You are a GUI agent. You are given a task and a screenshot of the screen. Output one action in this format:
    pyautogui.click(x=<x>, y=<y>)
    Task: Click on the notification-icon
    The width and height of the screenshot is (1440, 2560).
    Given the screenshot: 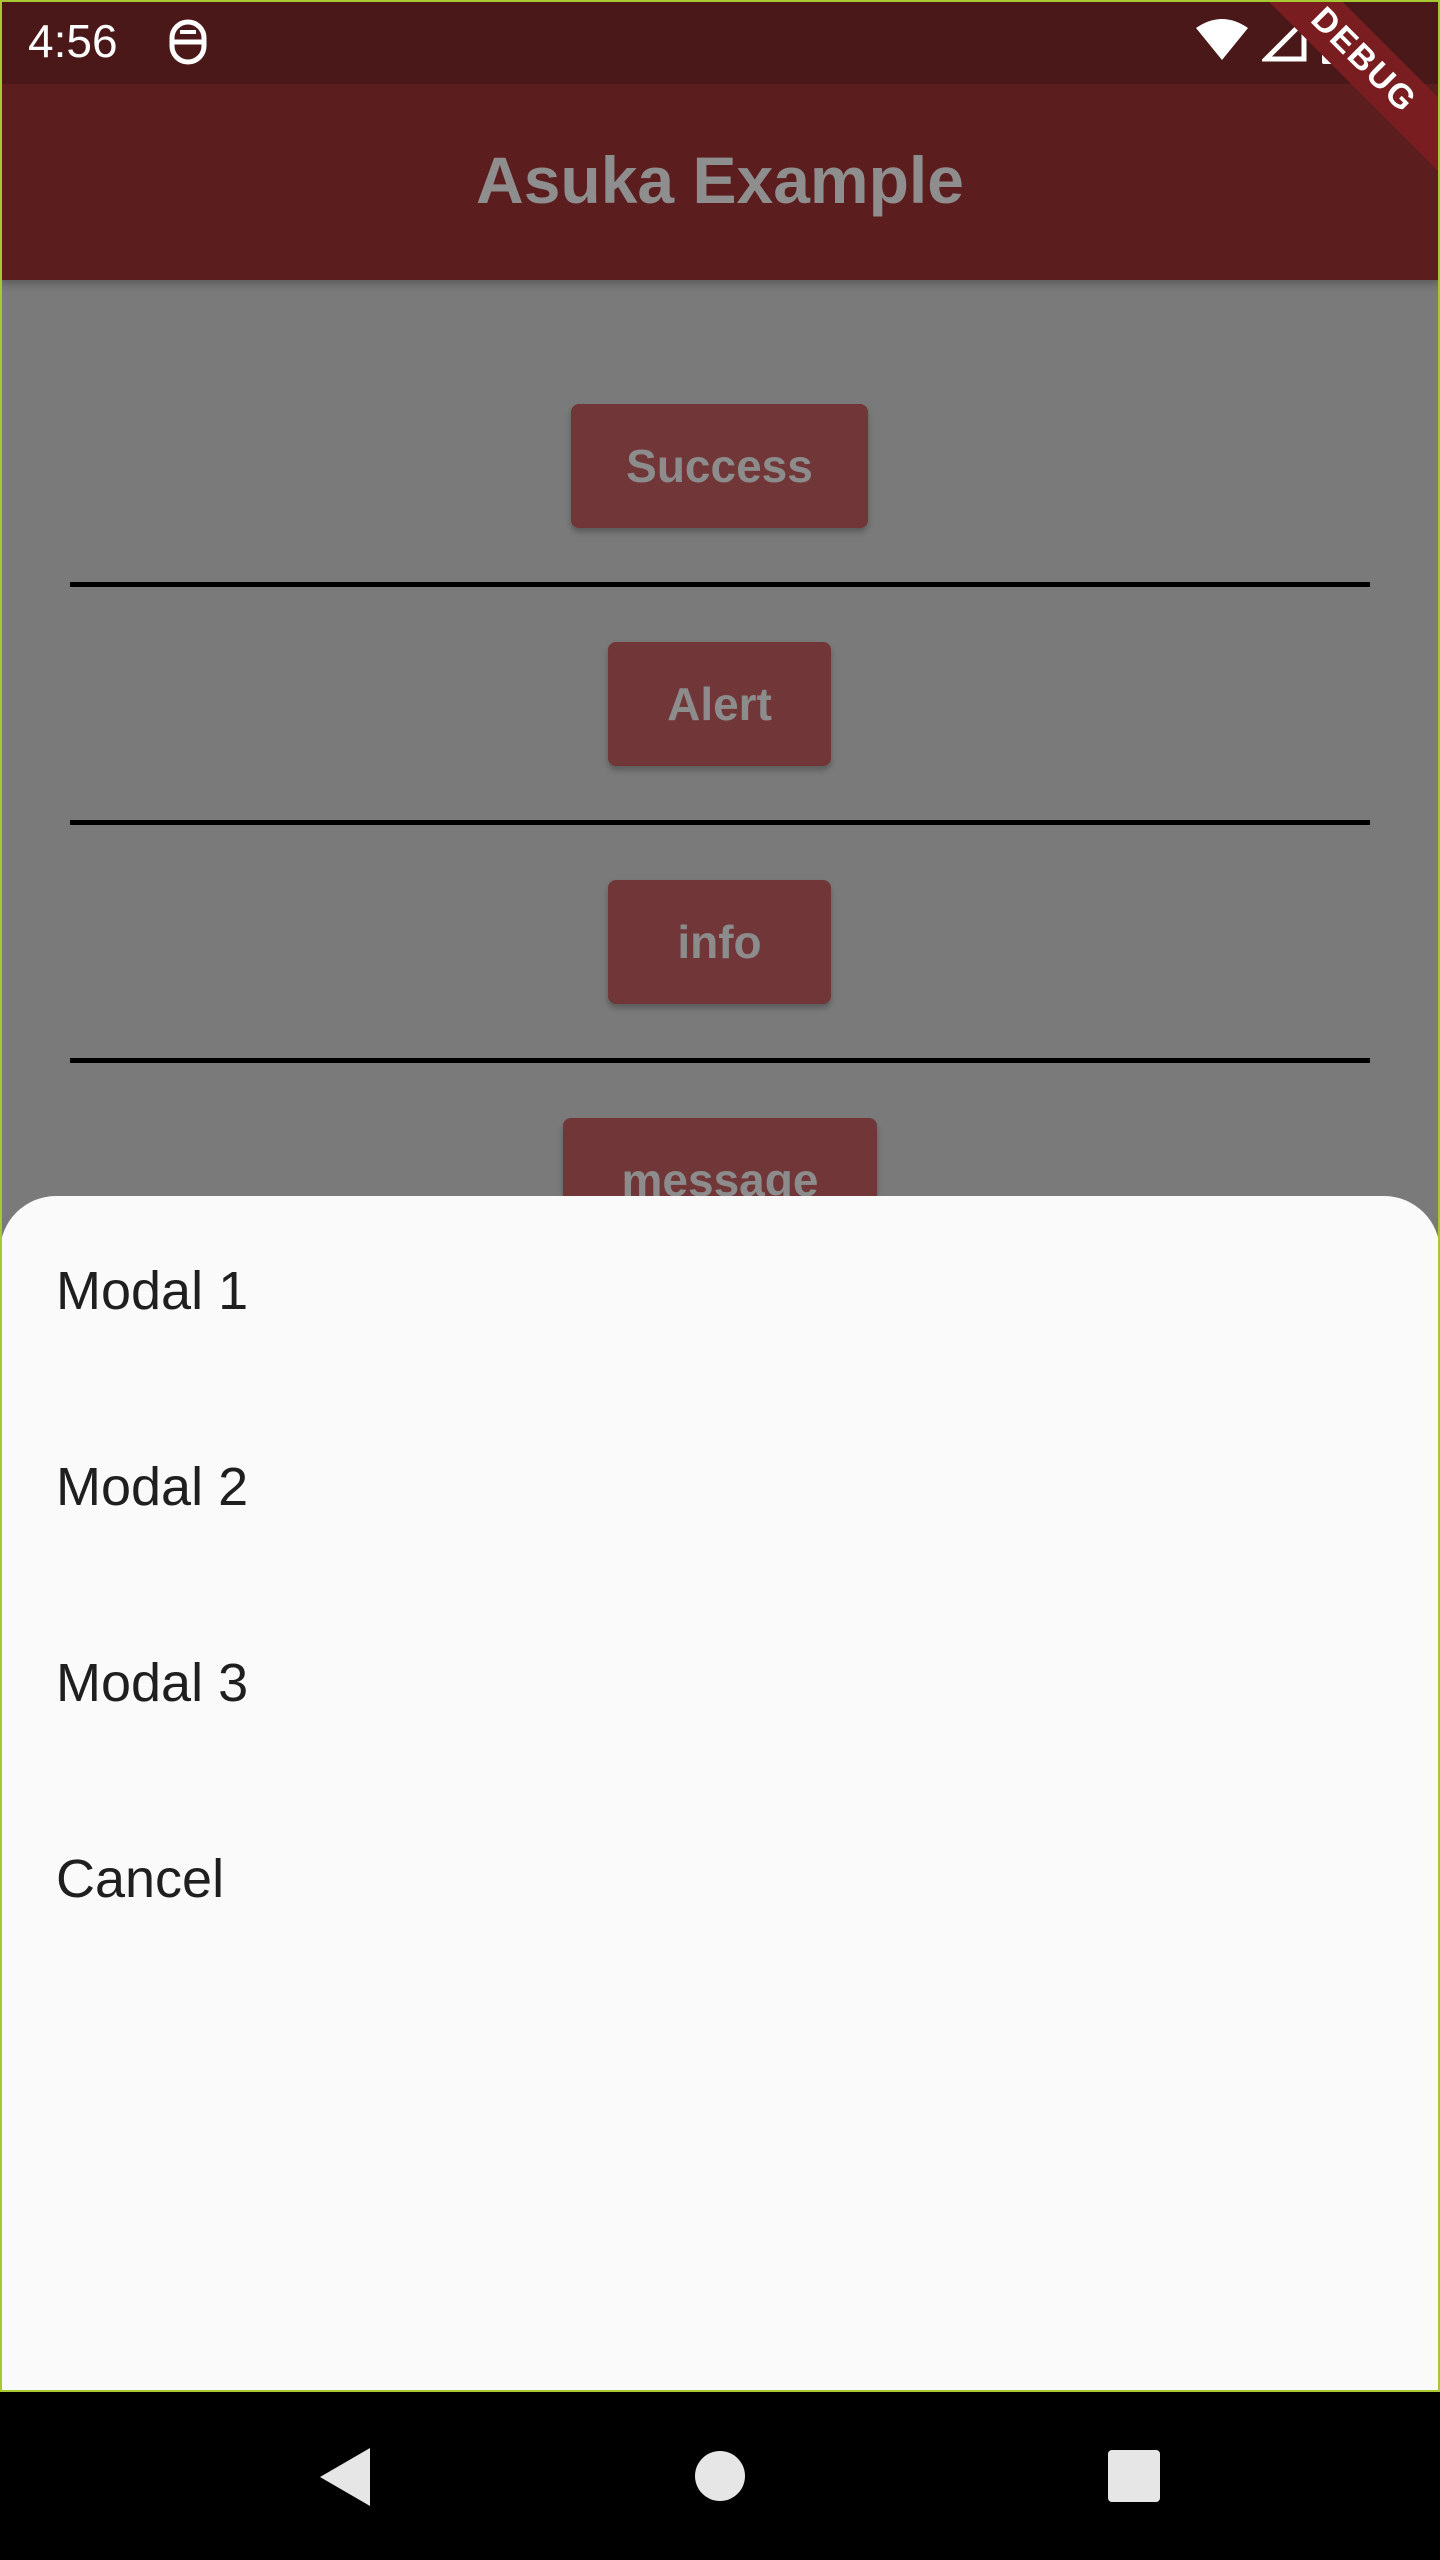 What is the action you would take?
    pyautogui.click(x=188, y=42)
    